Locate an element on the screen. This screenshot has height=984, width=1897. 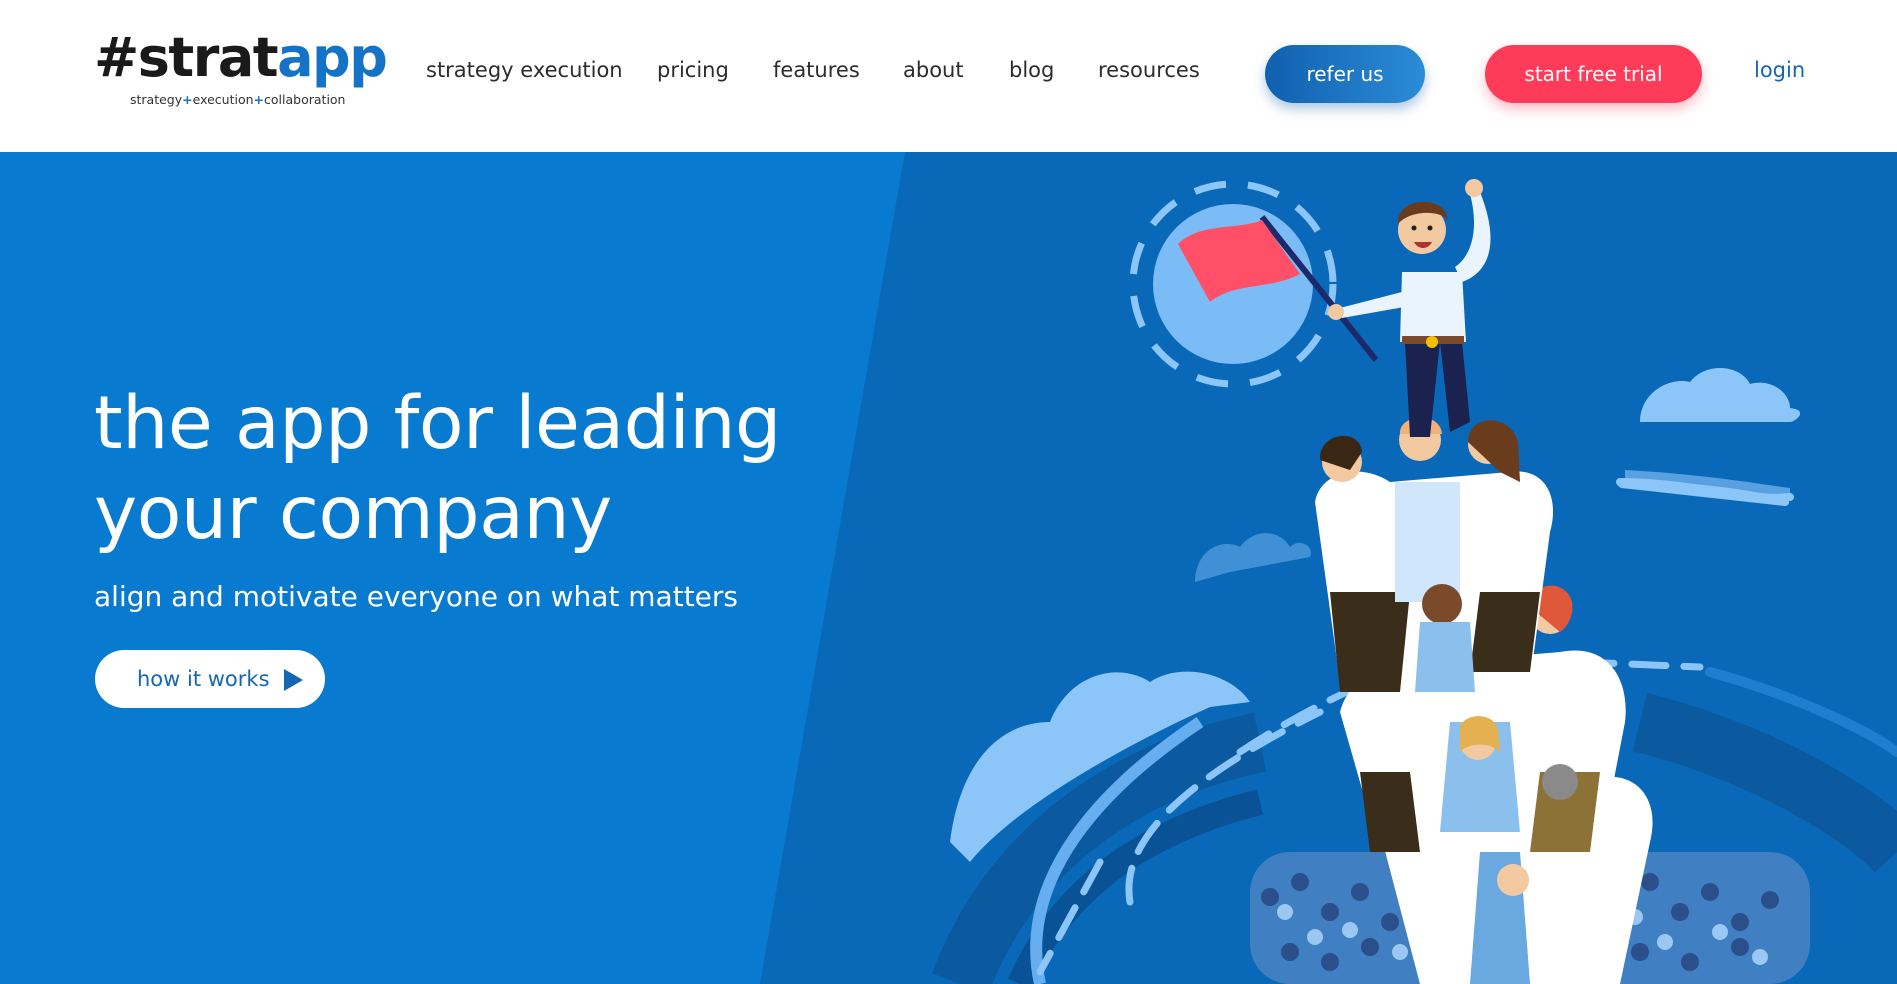
nav-pricing: pricing is located at coordinates (693, 70).